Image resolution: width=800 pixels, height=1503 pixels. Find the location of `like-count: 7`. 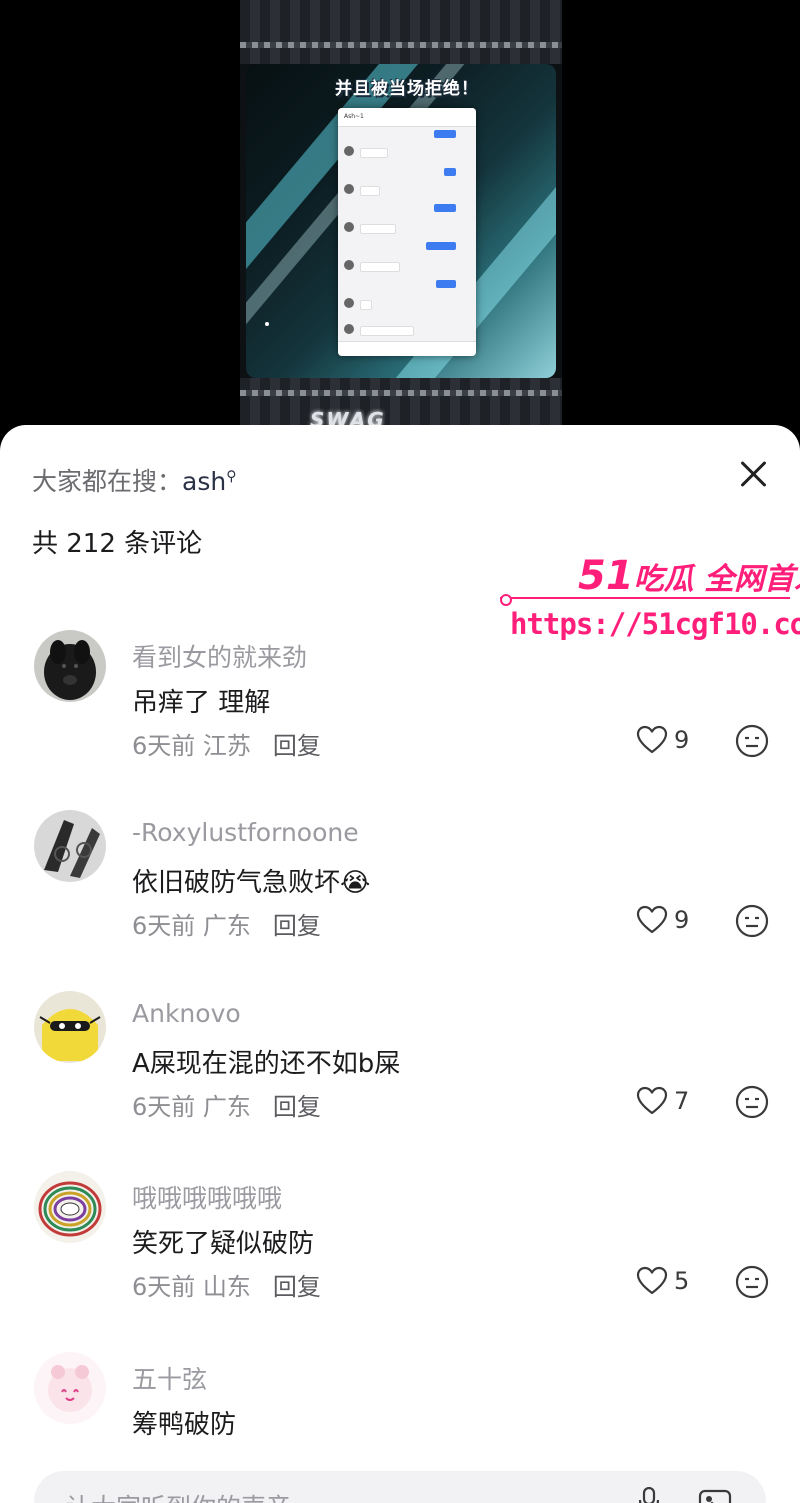

like-count: 7 is located at coordinates (682, 1101).